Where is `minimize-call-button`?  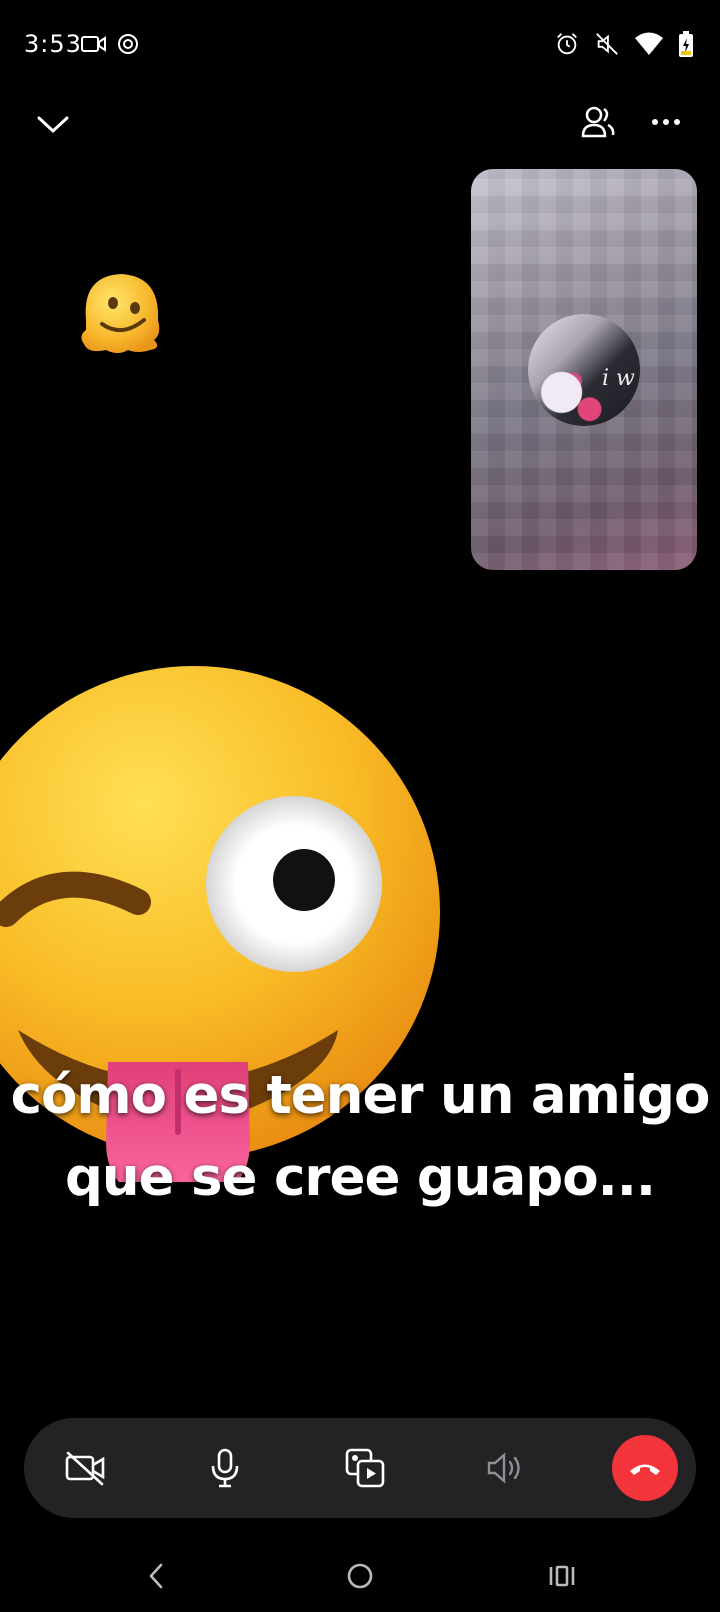
minimize-call-button is located at coordinates (53, 124).